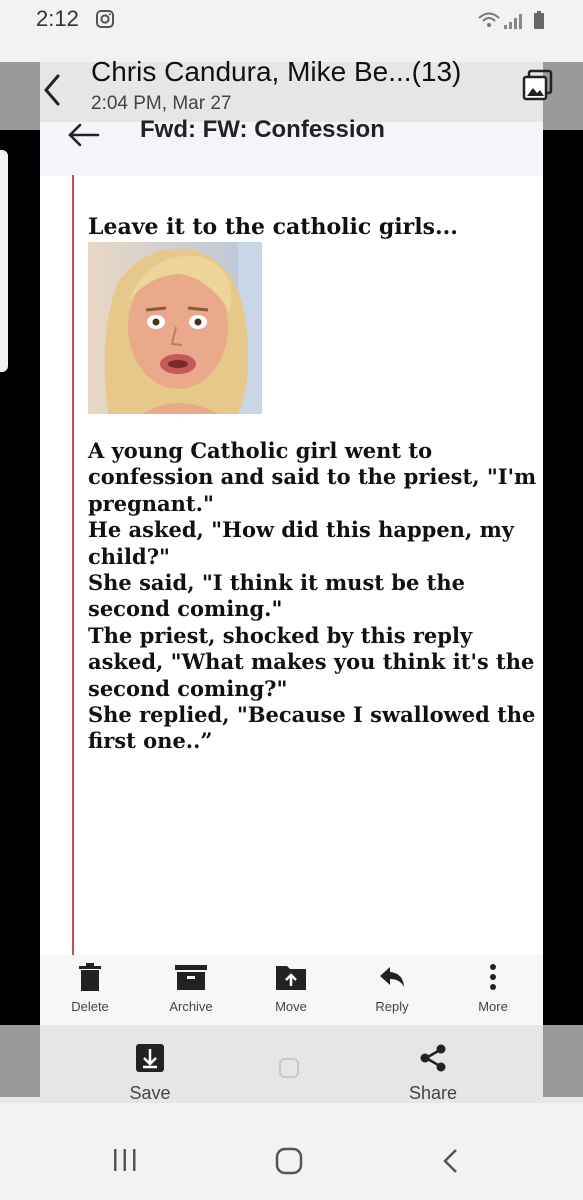 Image resolution: width=583 pixels, height=1200 pixels. Describe the element at coordinates (289, 1068) in the screenshot. I see `home-square-icon` at that location.